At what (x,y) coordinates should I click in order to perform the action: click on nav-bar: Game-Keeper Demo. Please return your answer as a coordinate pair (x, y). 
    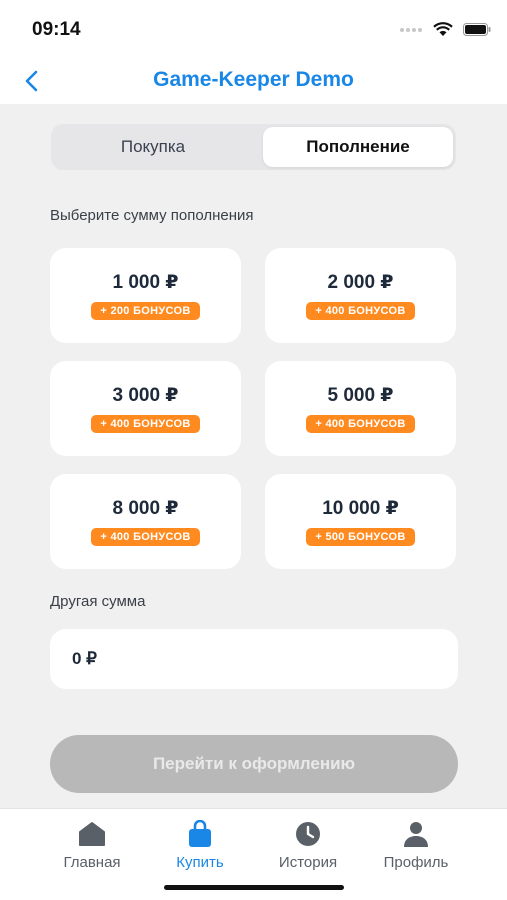
    Looking at the image, I should click on (253, 81).